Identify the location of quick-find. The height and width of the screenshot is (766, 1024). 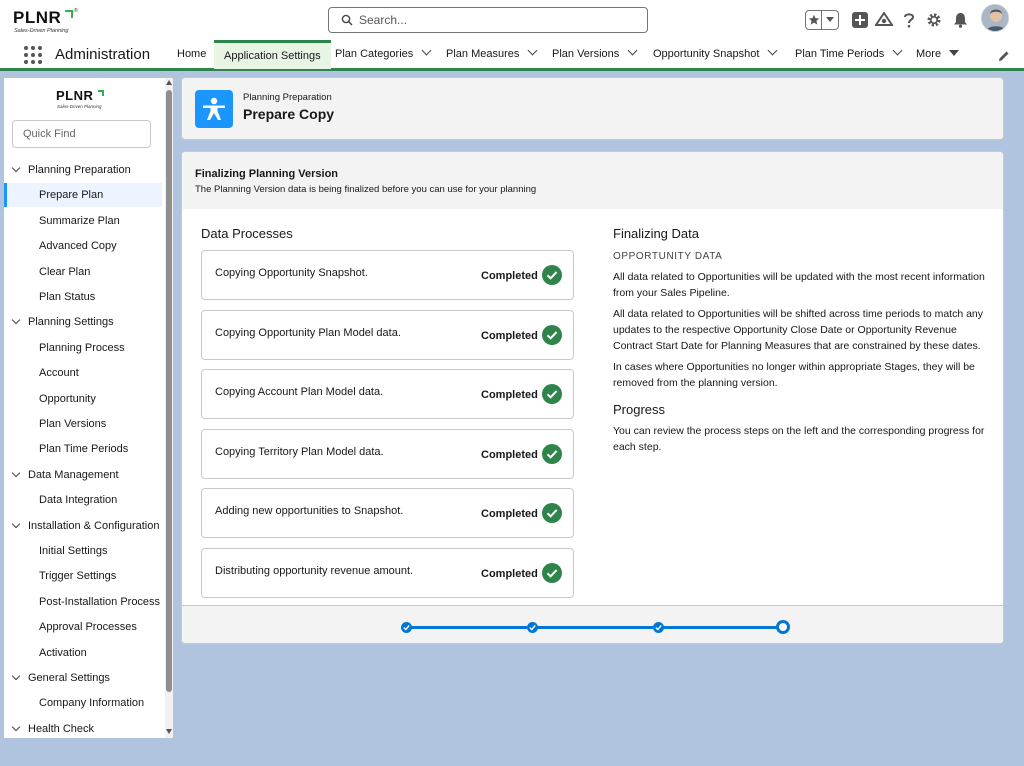
(81, 134).